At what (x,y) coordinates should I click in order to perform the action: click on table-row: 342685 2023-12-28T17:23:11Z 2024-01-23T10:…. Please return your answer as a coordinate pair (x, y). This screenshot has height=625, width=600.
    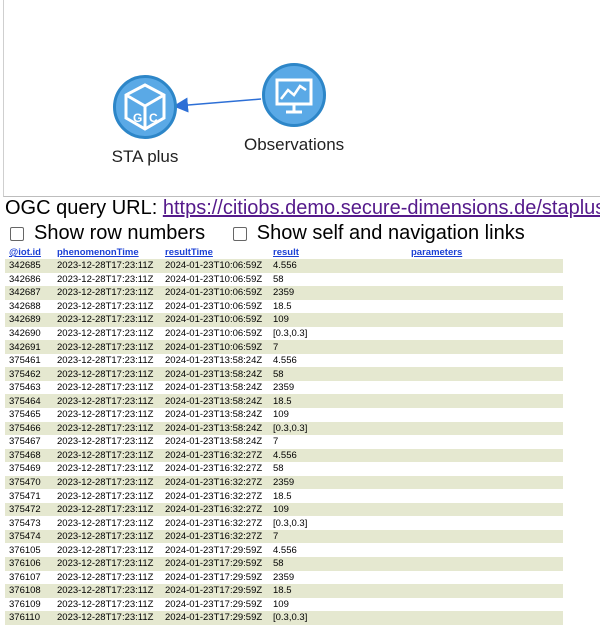
    Looking at the image, I should click on (284, 266).